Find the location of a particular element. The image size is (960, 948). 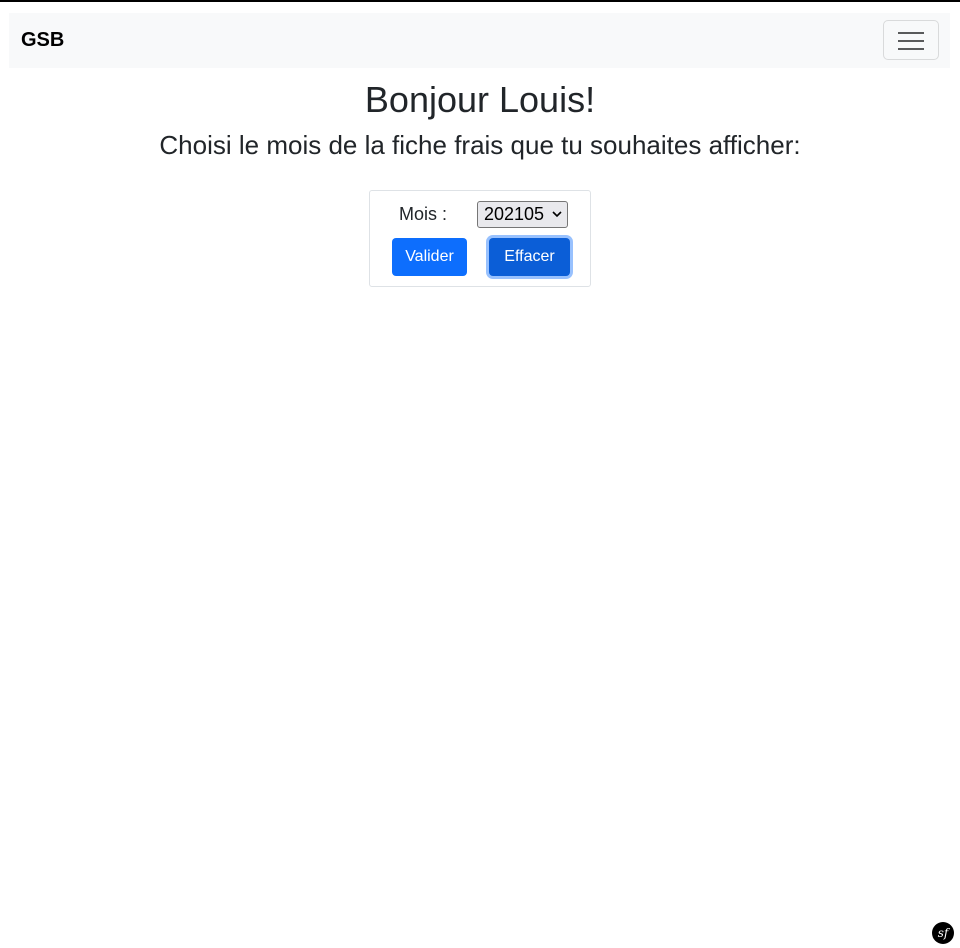

month-select-form: Mois : 202105 Valider Effacer is located at coordinates (480, 238).